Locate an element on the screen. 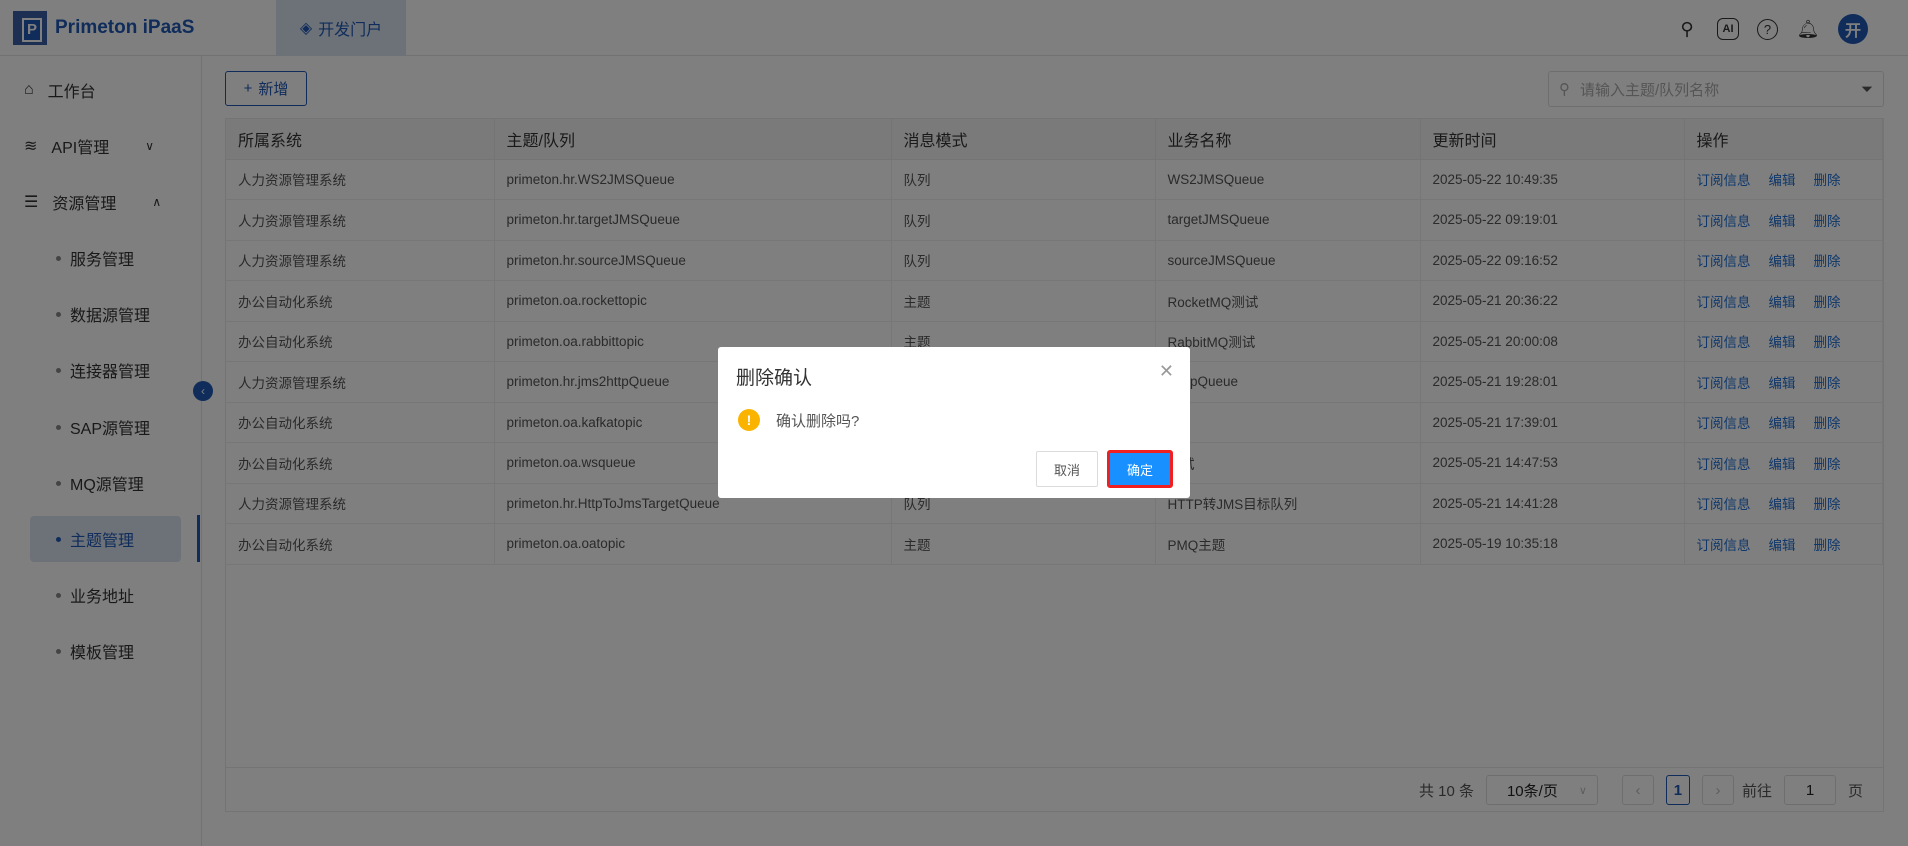 This screenshot has width=1908, height=846. dialog-message: 确认删除吗? is located at coordinates (818, 421).